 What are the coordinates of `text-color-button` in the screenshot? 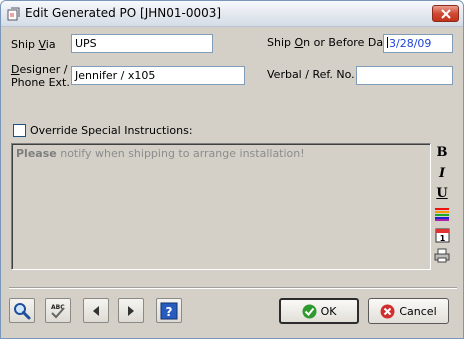 It's located at (442, 213).